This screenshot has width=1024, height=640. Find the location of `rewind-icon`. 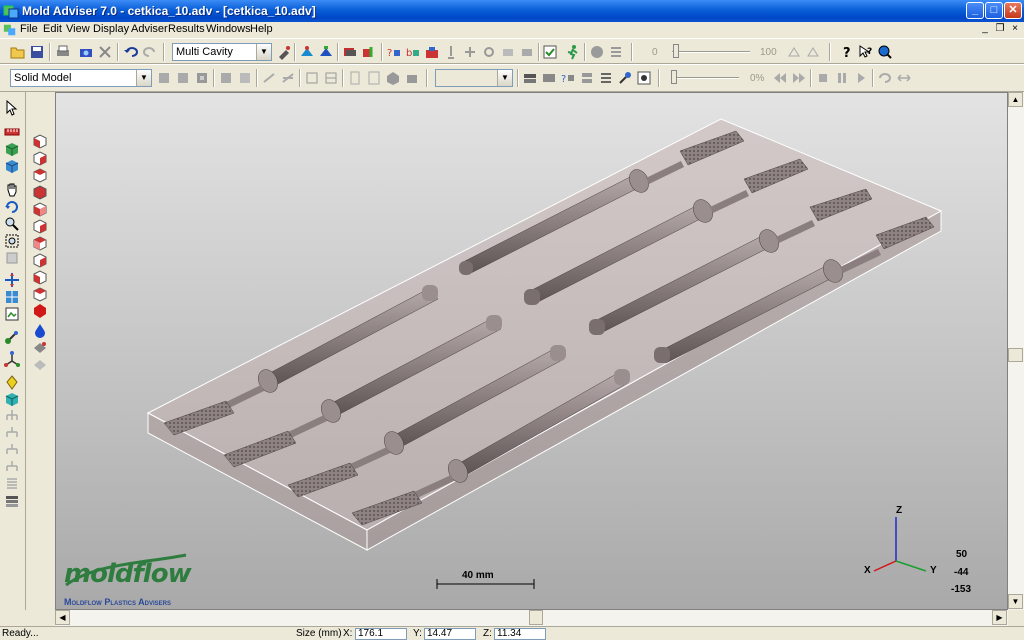

rewind-icon is located at coordinates (780, 78).